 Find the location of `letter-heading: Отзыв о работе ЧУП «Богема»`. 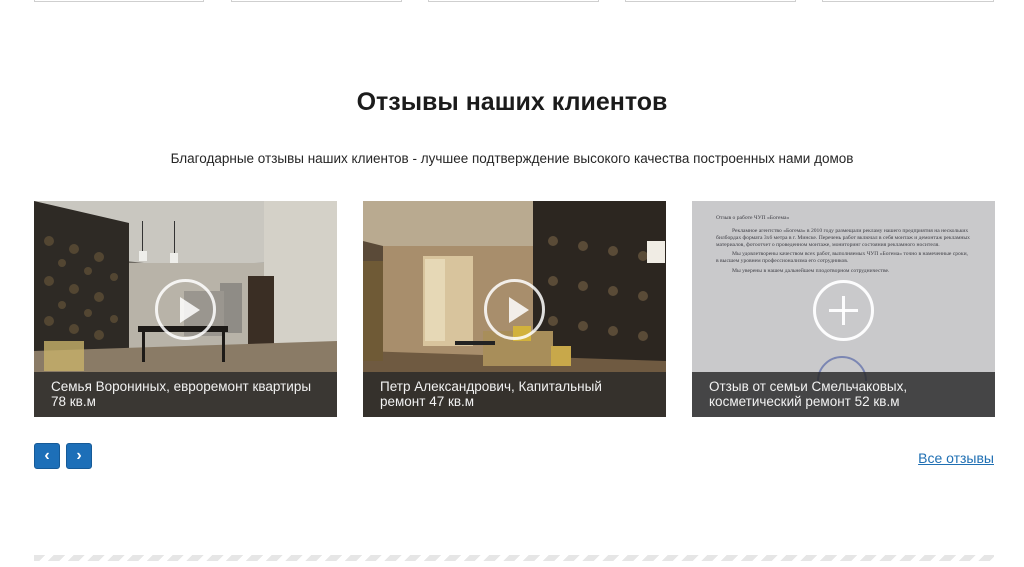

letter-heading: Отзыв о работе ЧУП «Богема» is located at coordinates (753, 218).